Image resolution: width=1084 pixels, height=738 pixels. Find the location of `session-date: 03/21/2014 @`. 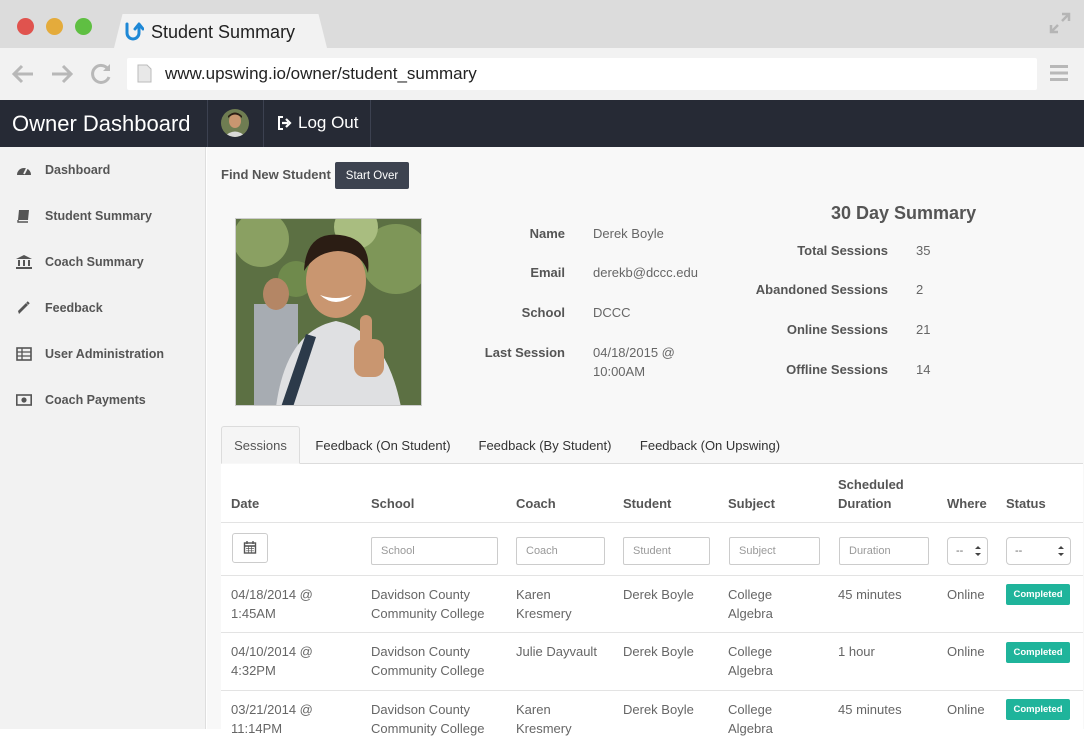

session-date: 03/21/2014 @ is located at coordinates (272, 709).